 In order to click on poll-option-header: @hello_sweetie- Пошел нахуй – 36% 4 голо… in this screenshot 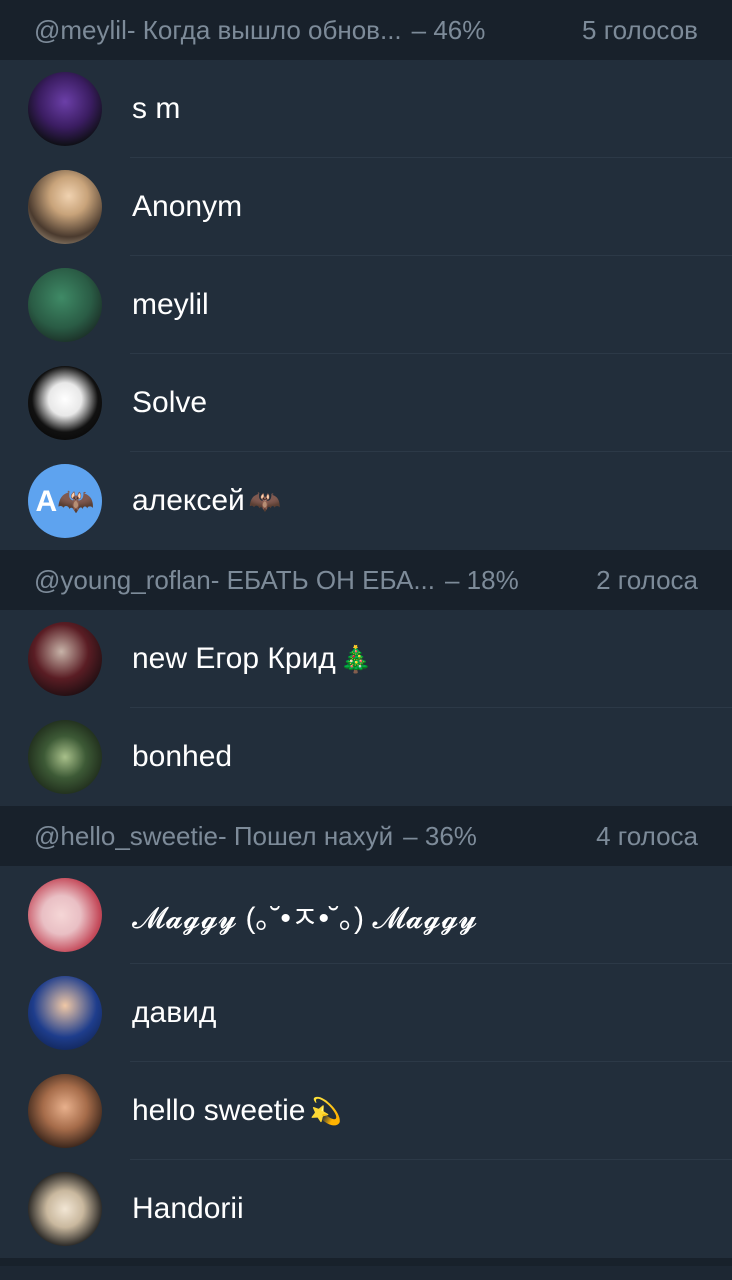, I will do `click(366, 836)`.